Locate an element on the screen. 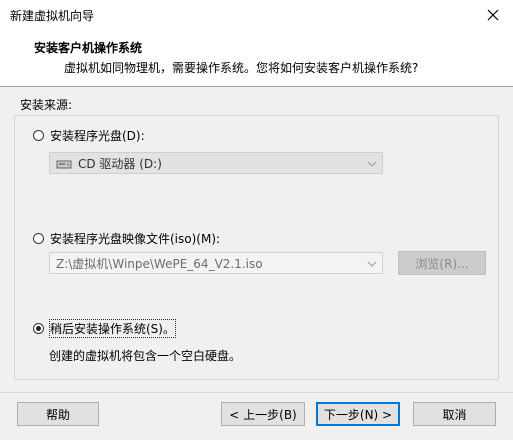 Image resolution: width=513 pixels, height=440 pixels. iso-path-input: Z:\虚拟机\Winpe\WePE_64_V2.1.iso is located at coordinates (216, 263).